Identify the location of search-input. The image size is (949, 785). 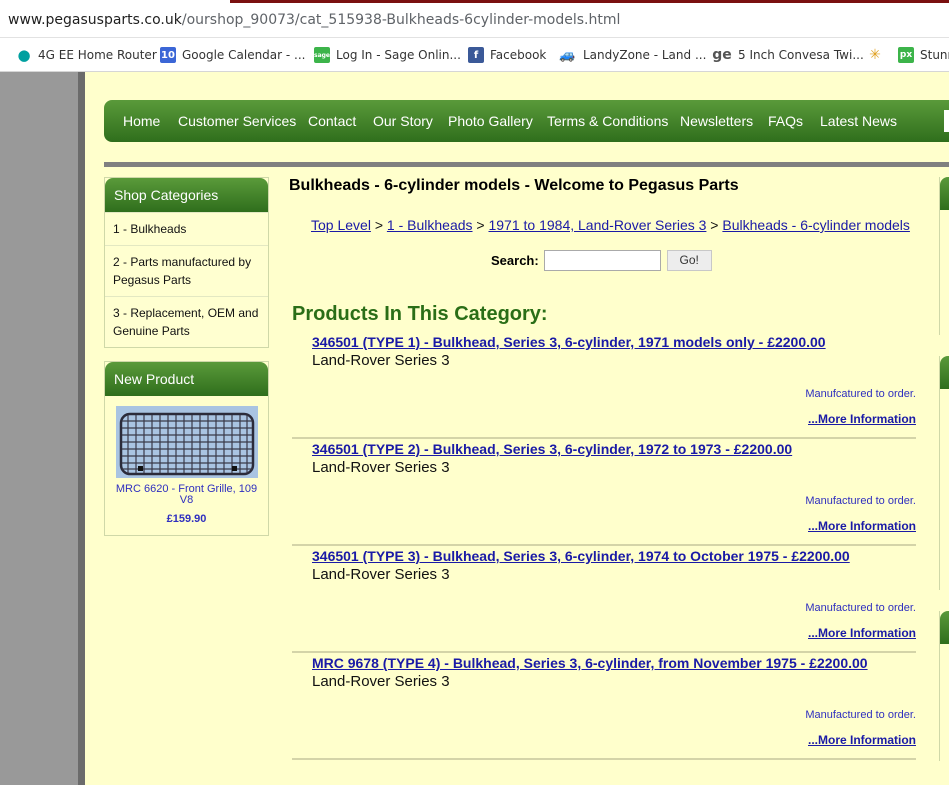
(602, 260).